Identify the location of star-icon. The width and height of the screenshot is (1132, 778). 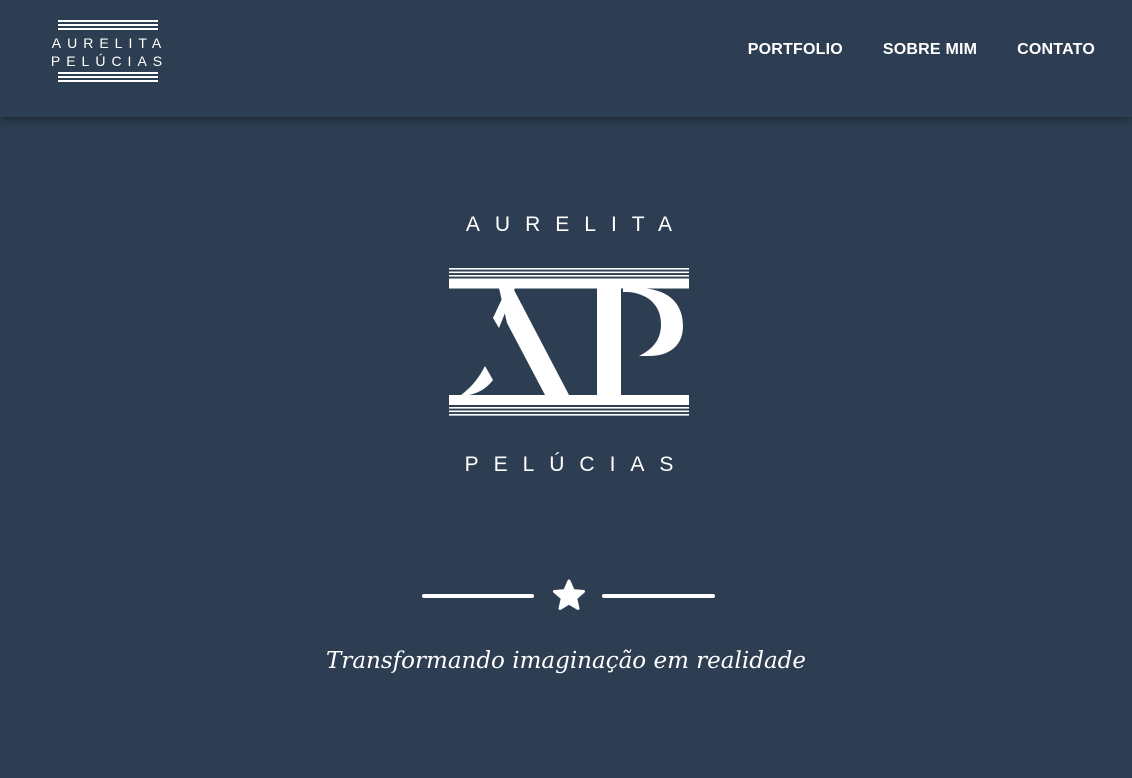
(569, 594).